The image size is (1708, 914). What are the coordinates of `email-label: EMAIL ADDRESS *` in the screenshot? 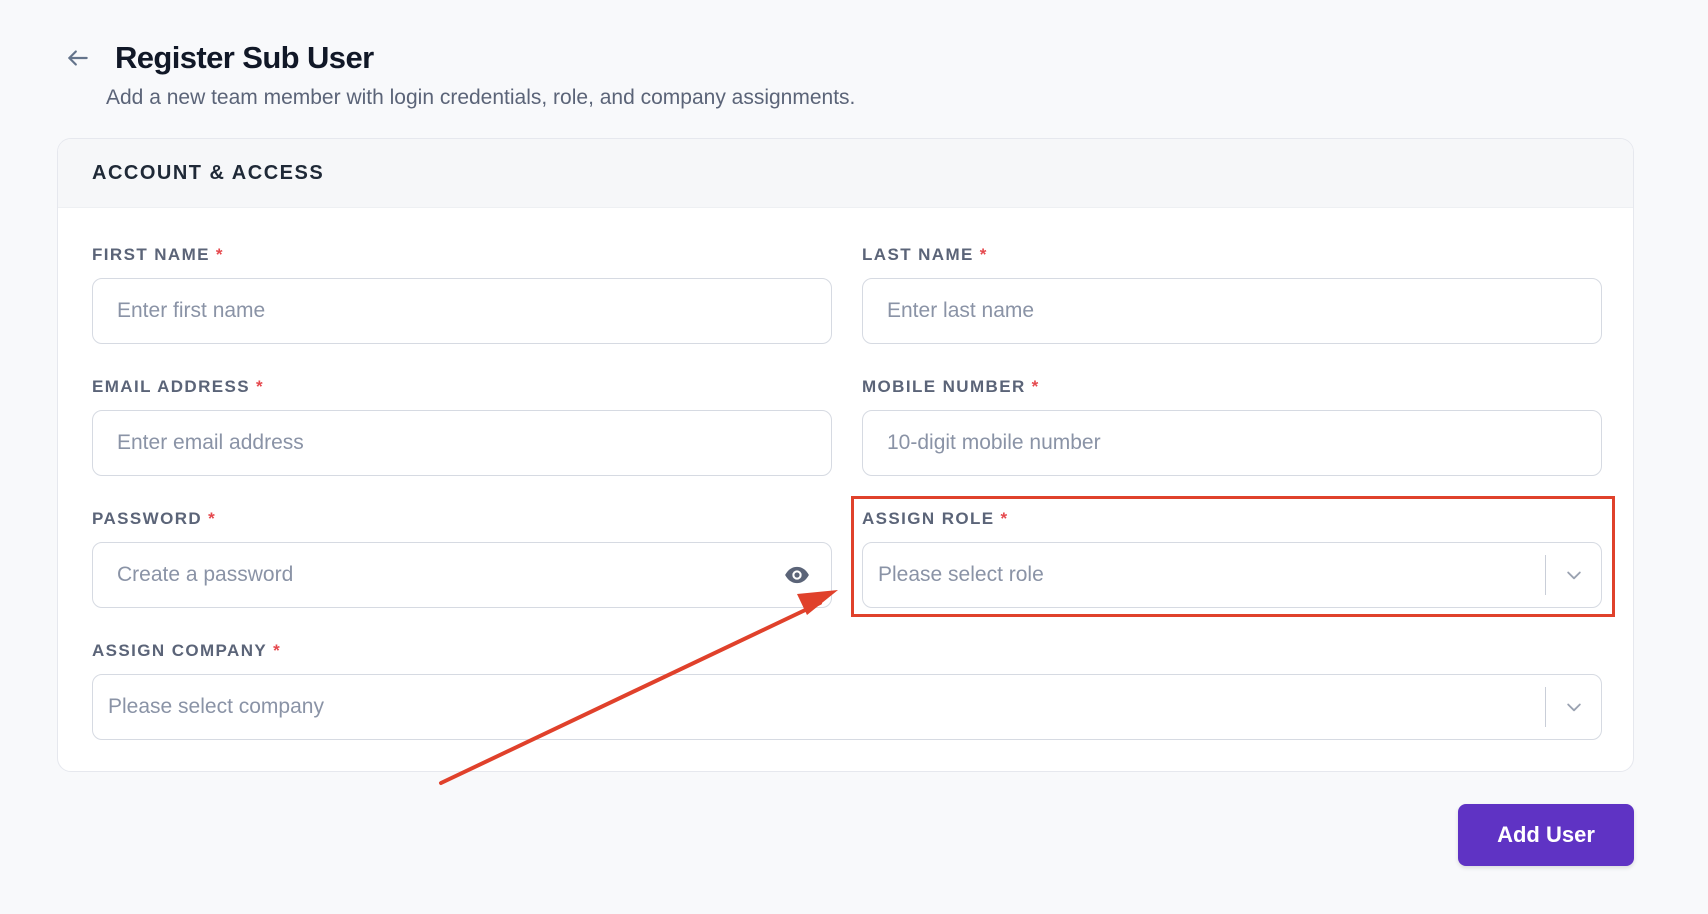 It's located at (178, 386).